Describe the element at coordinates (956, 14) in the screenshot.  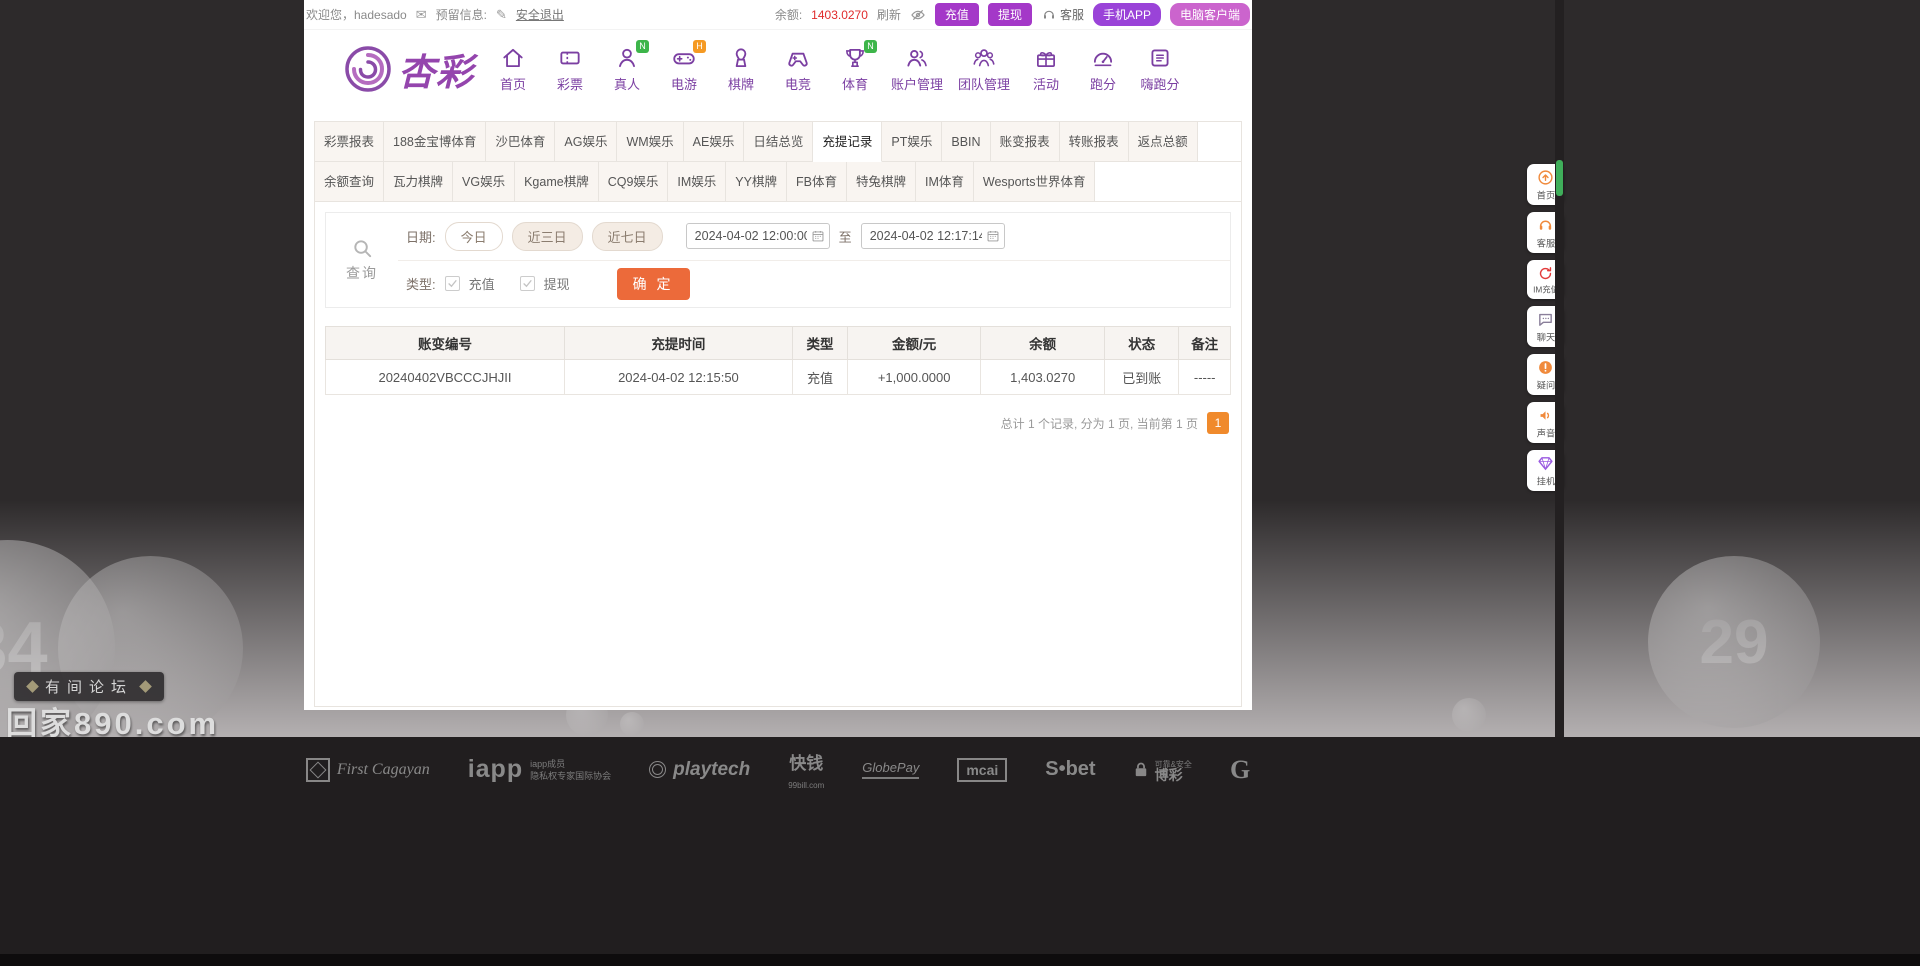
I see `deposit-button: 充值` at that location.